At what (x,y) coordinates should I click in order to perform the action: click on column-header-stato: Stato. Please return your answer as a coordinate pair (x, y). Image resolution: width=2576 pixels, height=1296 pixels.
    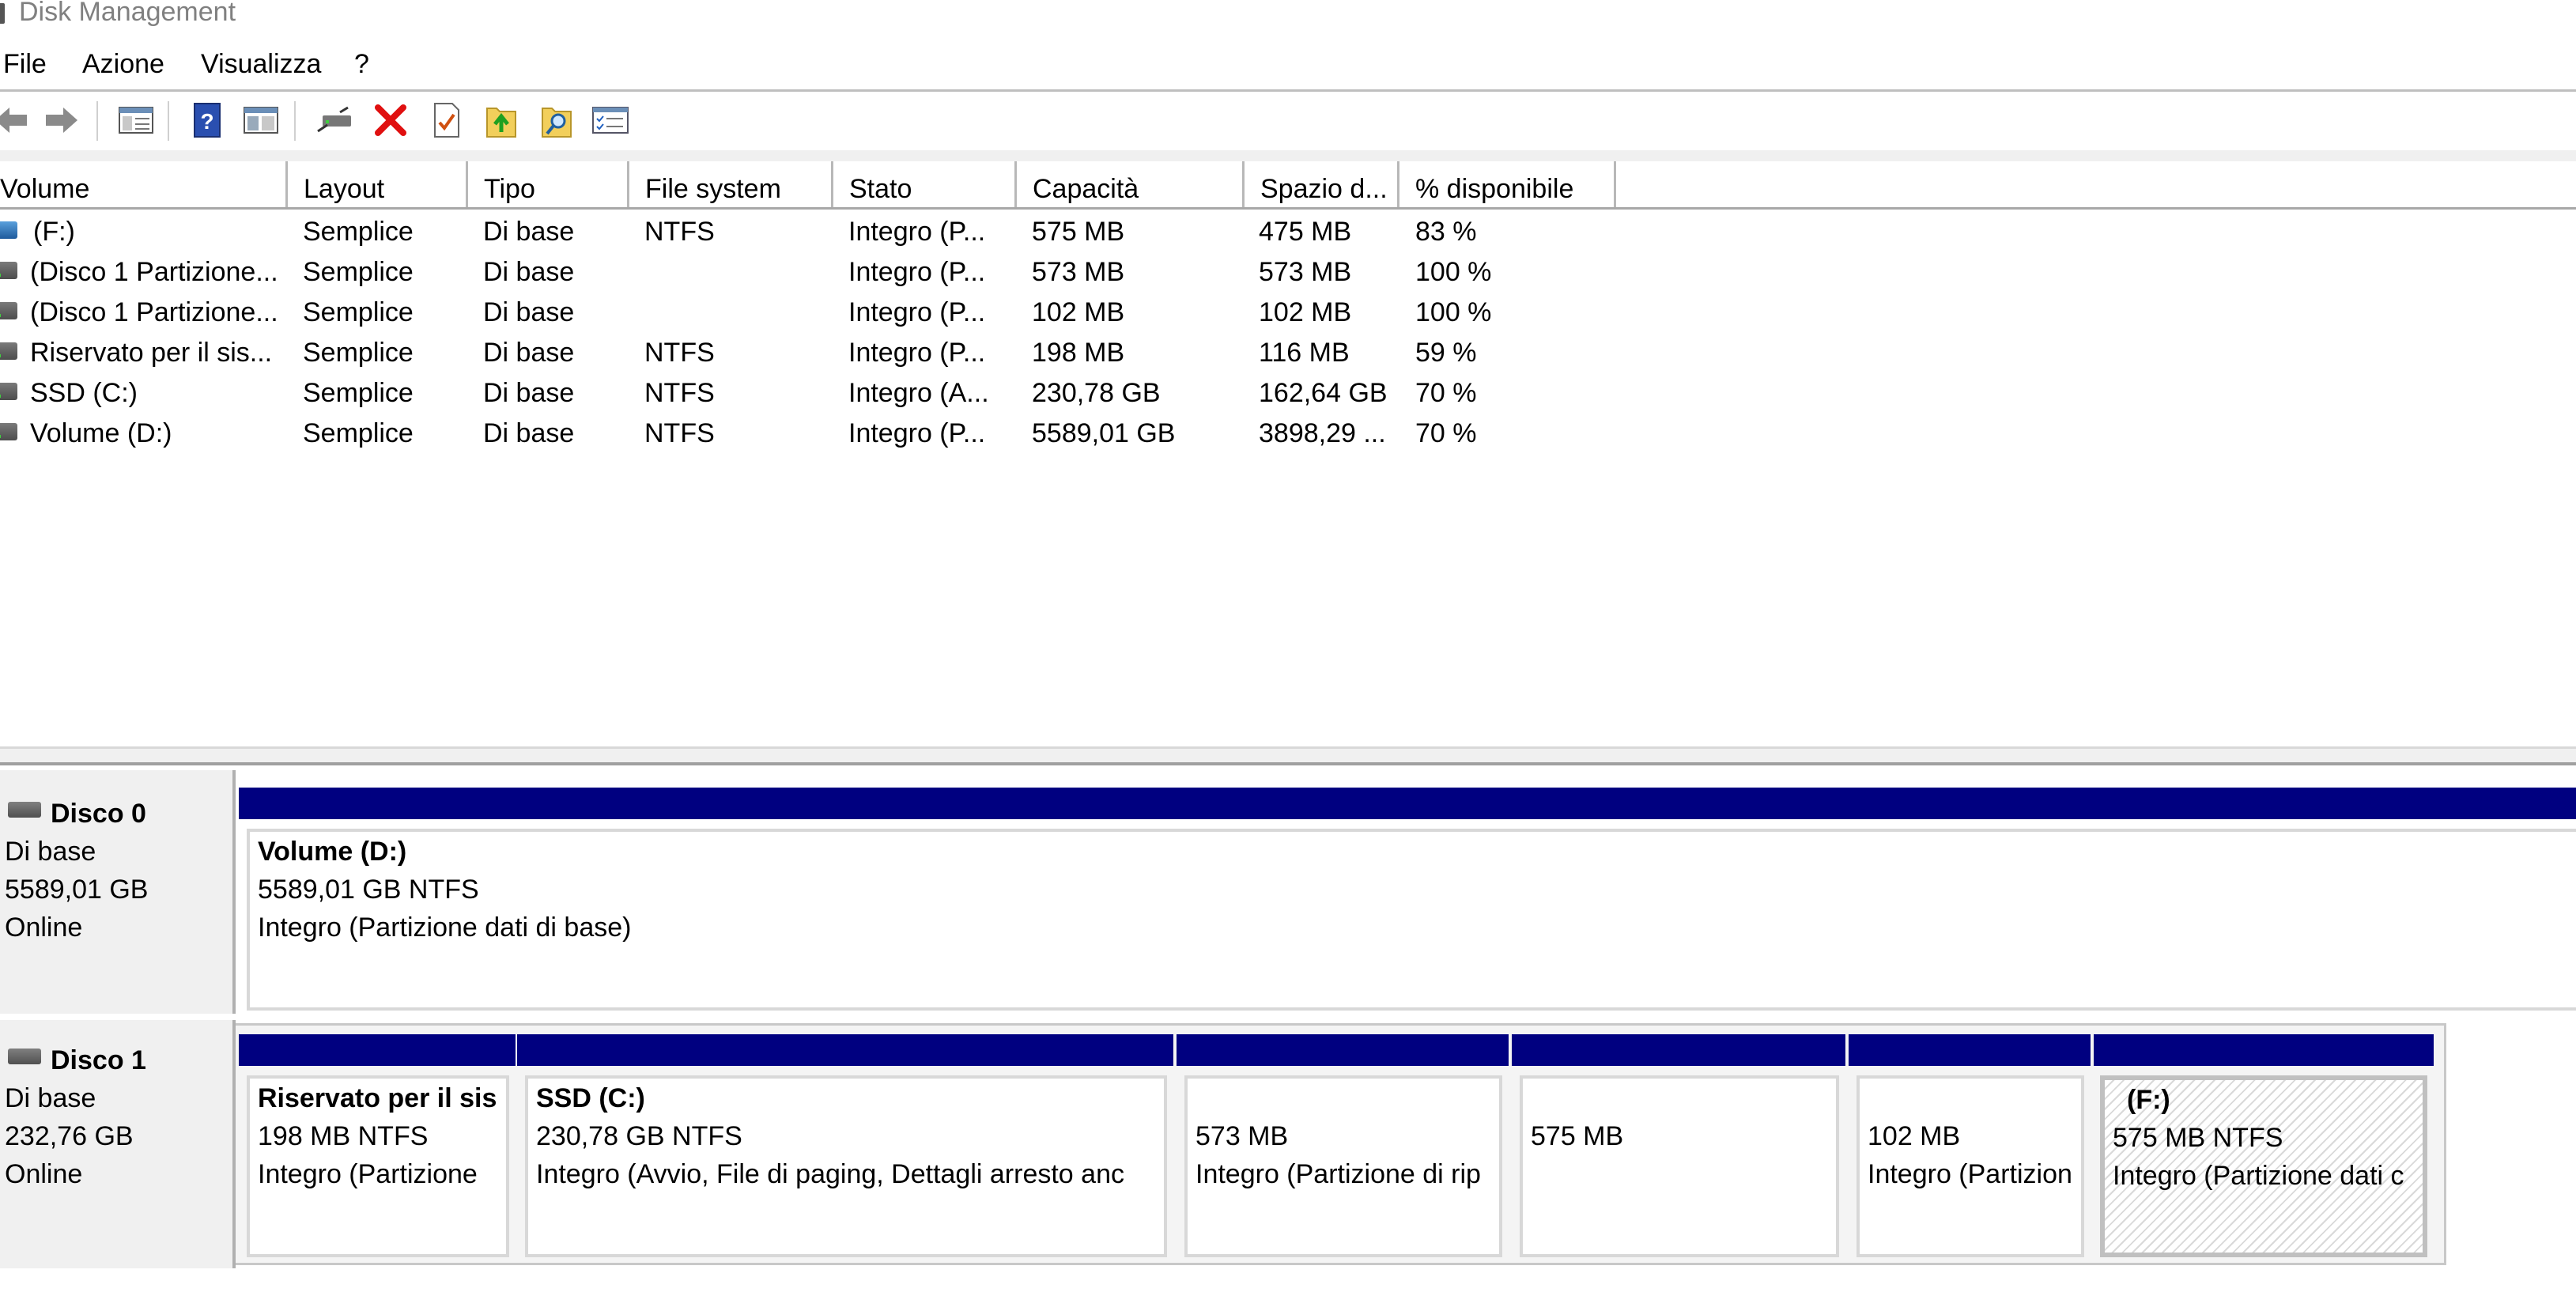
    Looking at the image, I should click on (925, 184).